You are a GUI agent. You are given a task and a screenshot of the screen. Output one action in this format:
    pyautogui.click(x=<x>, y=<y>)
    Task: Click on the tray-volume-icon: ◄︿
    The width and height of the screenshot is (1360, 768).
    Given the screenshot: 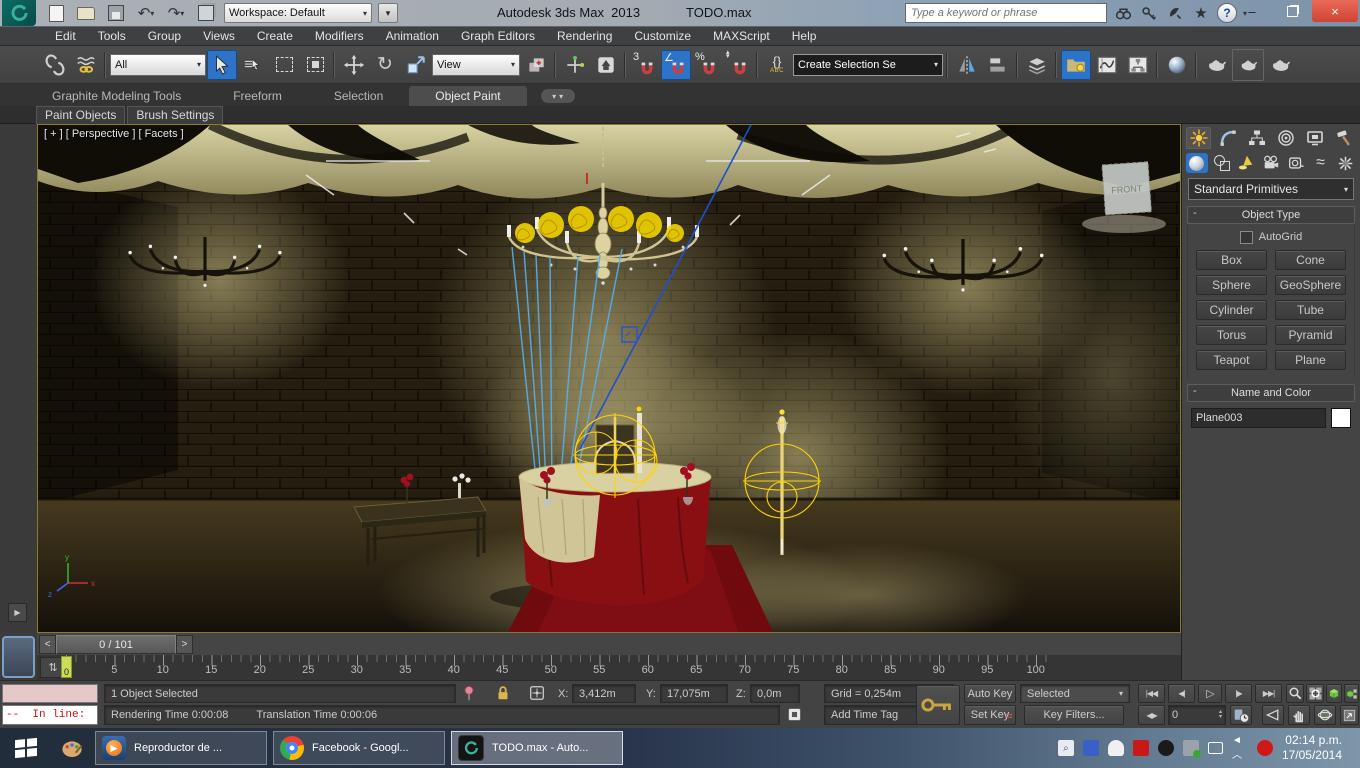 What is the action you would take?
    pyautogui.click(x=1240, y=748)
    